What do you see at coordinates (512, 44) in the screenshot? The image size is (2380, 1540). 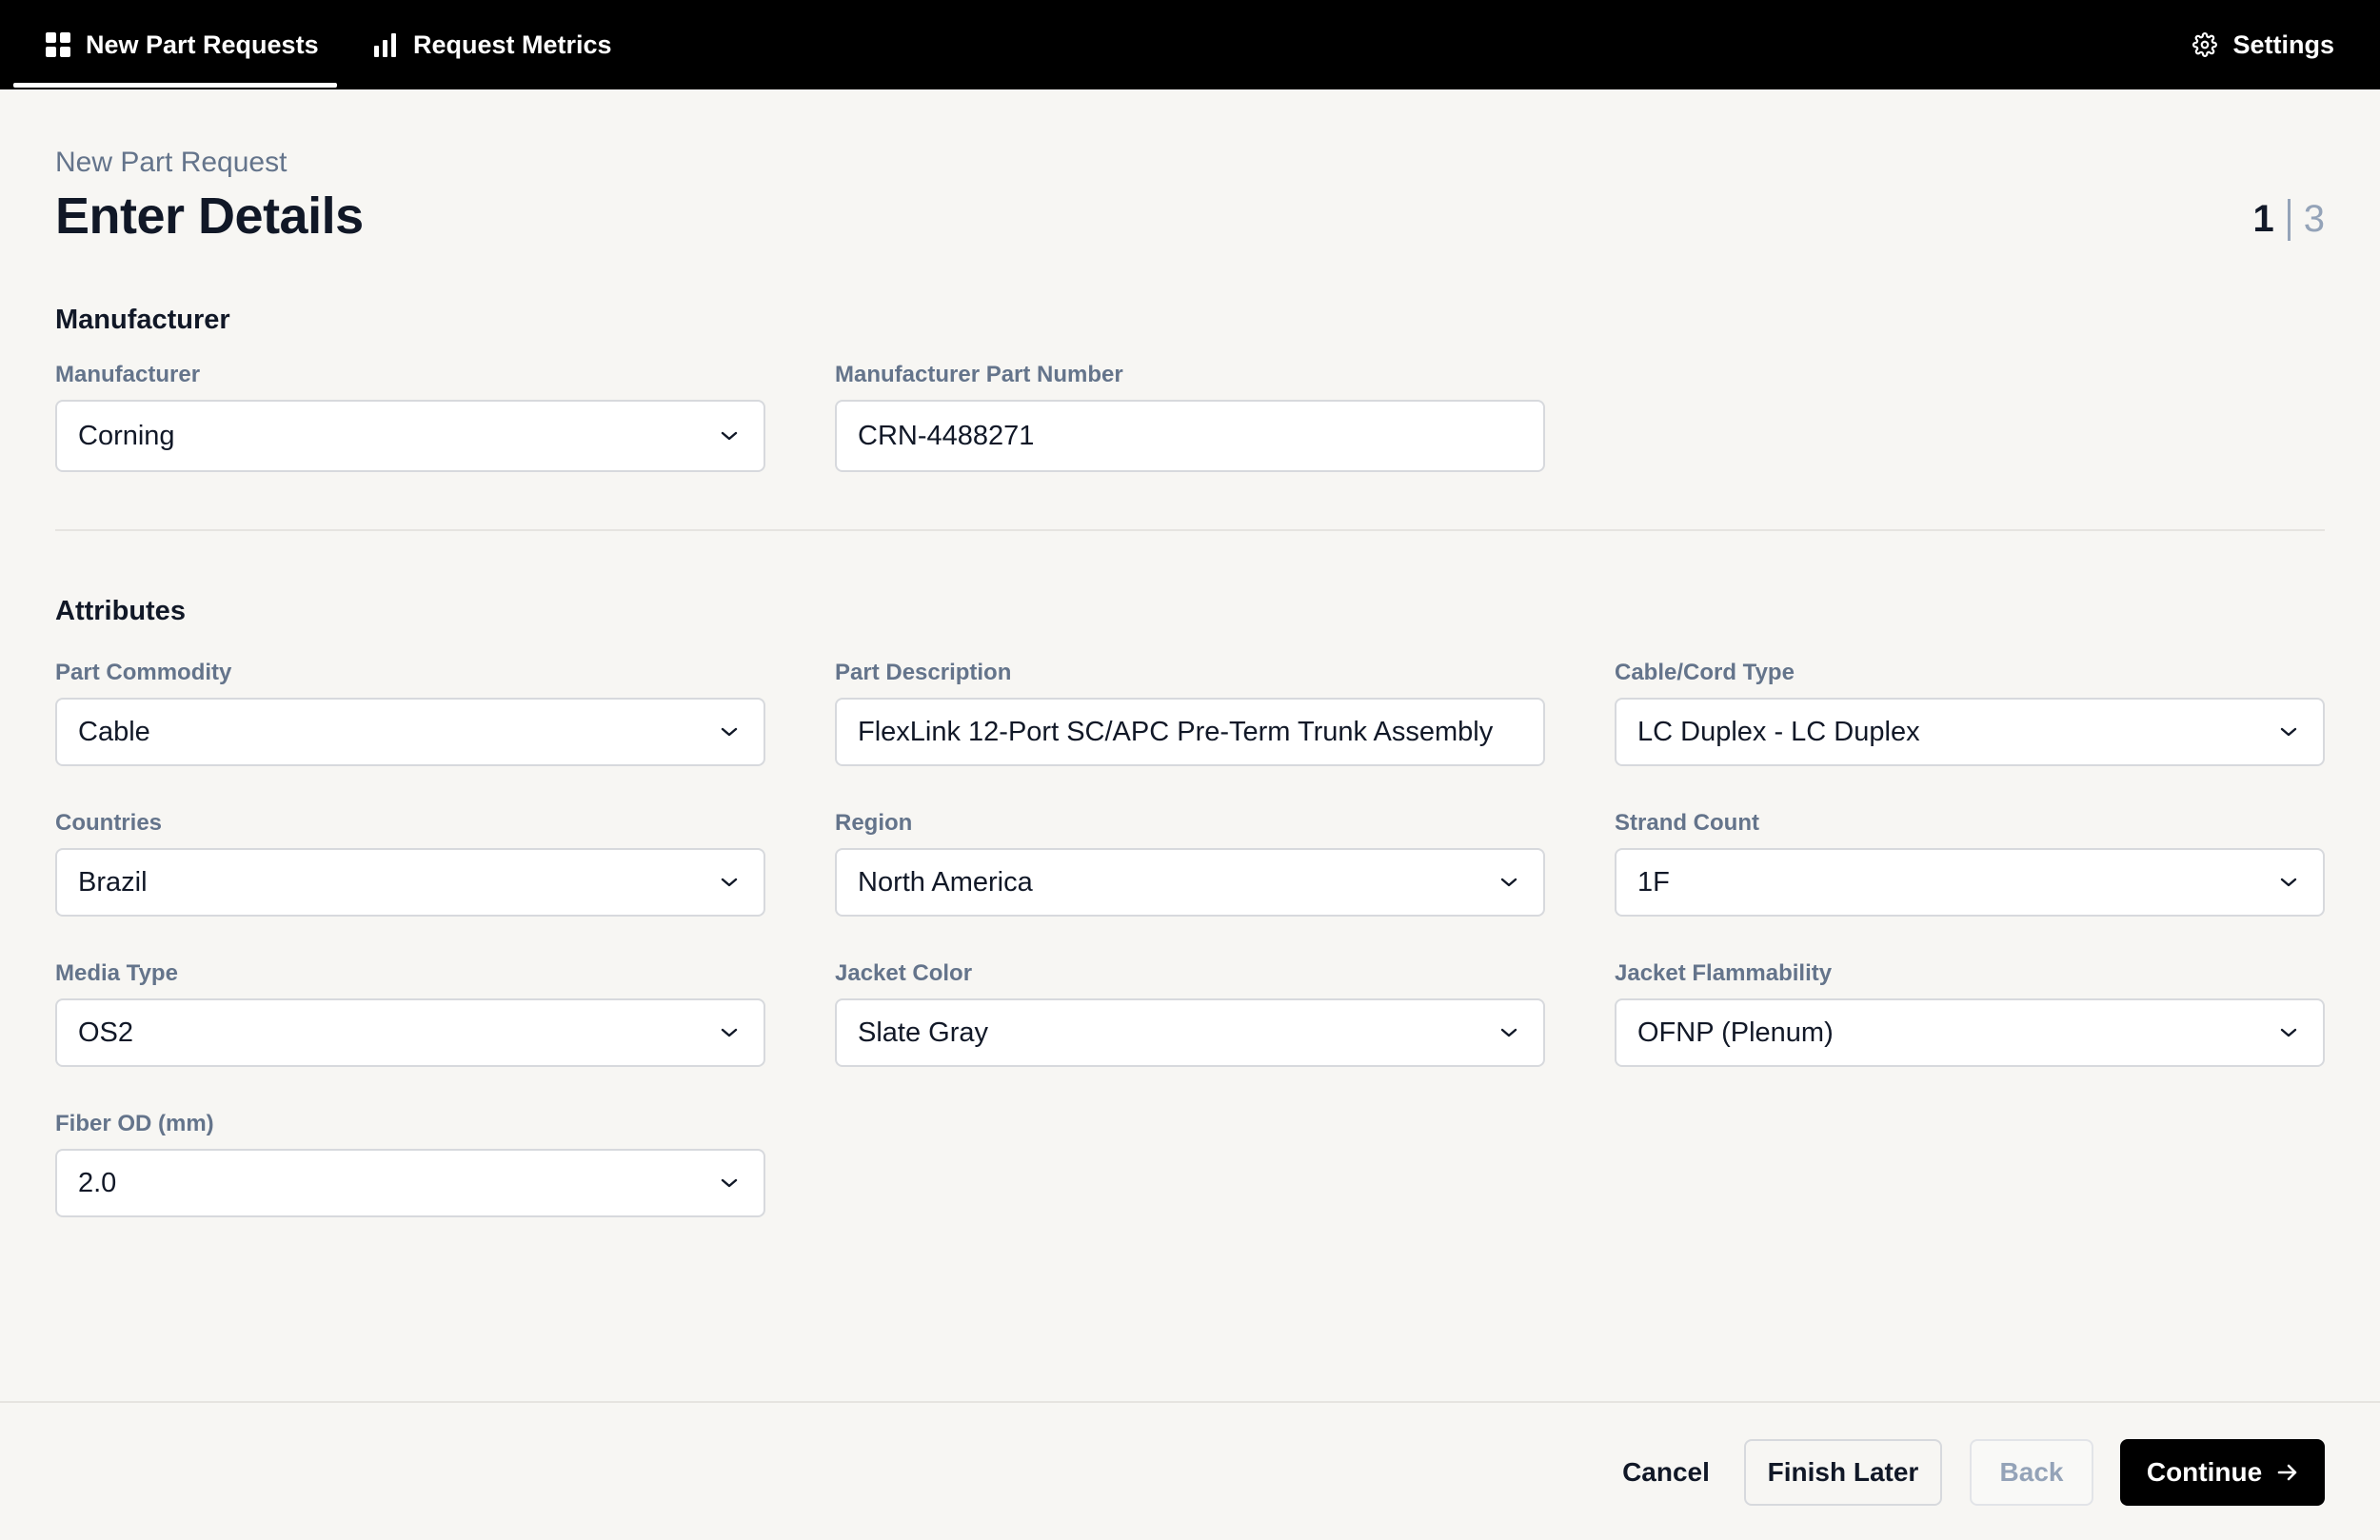 I see `tab-label: Request Metrics` at bounding box center [512, 44].